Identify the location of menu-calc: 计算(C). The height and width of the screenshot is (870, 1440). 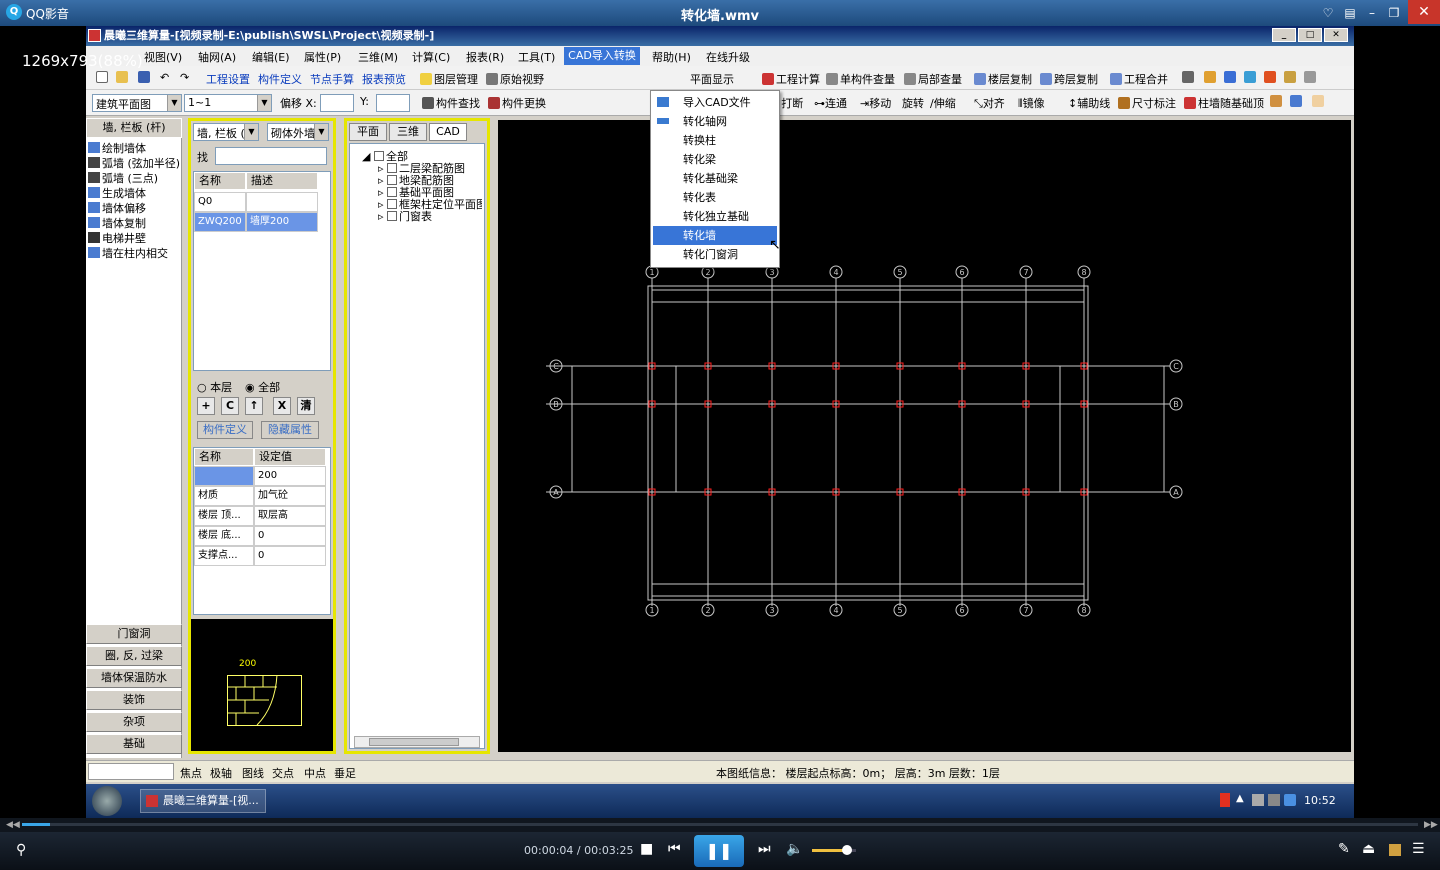
(431, 57).